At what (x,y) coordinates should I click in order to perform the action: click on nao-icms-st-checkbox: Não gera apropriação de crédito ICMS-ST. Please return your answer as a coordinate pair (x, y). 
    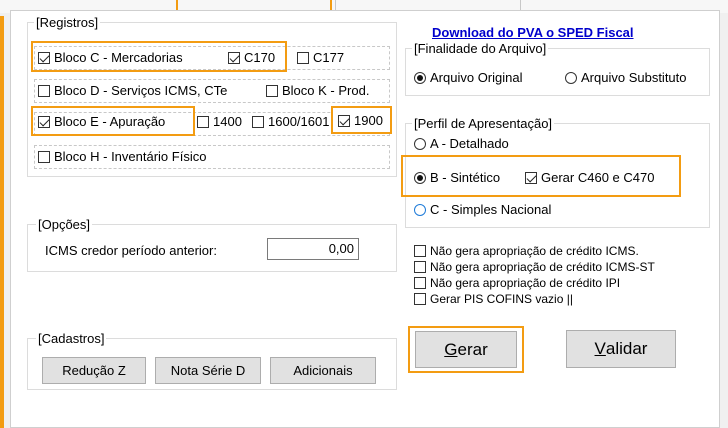
    Looking at the image, I should click on (534, 267).